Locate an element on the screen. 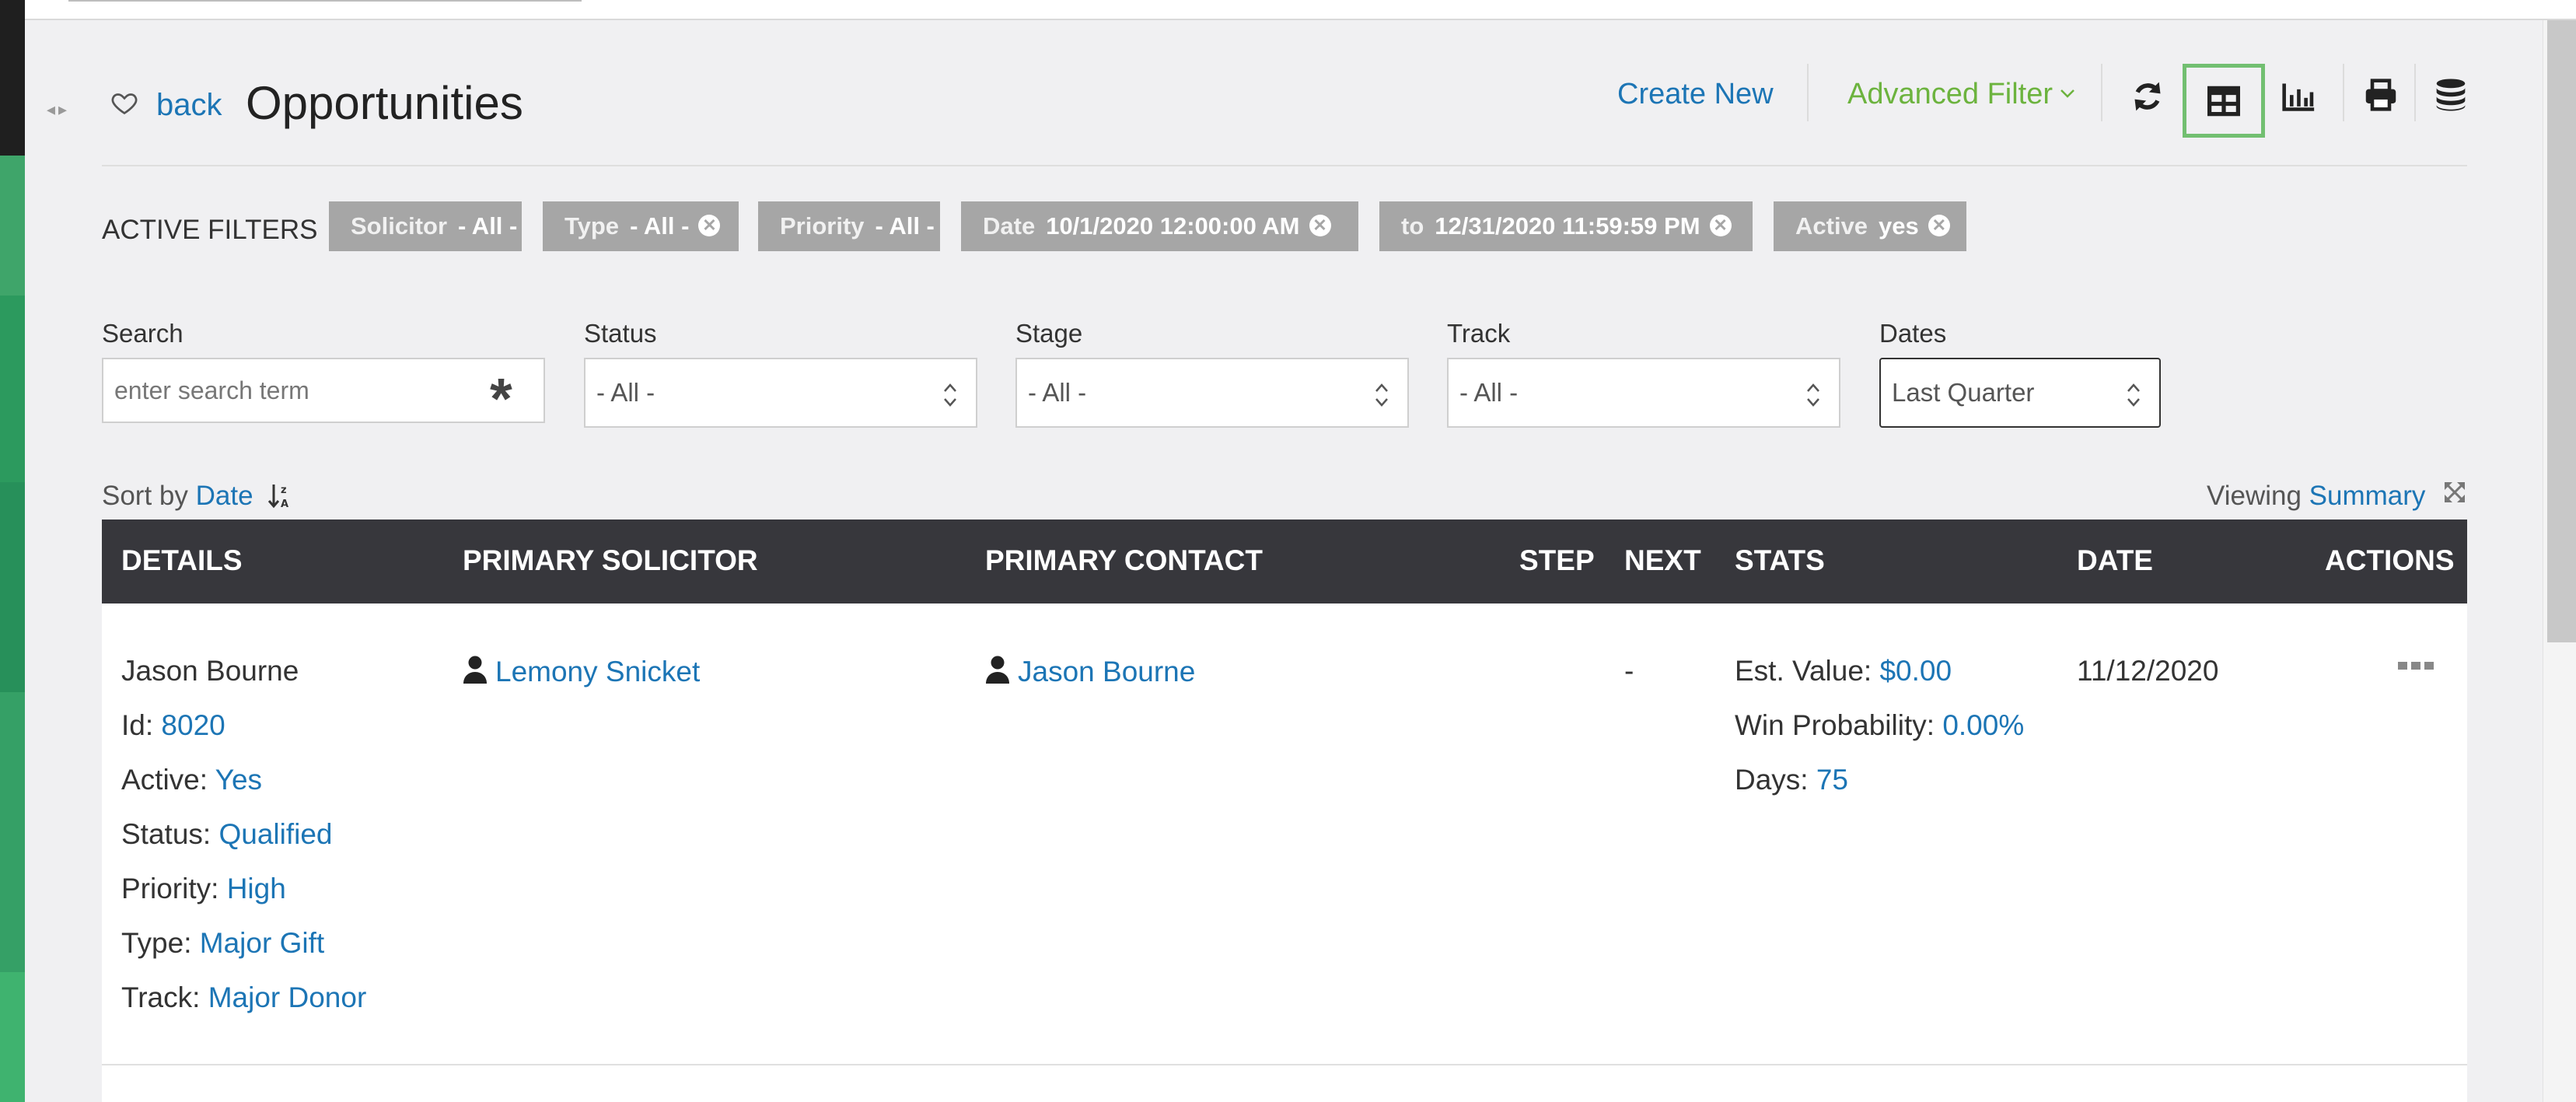 The image size is (2576, 1102). back-link: back is located at coordinates (189, 106).